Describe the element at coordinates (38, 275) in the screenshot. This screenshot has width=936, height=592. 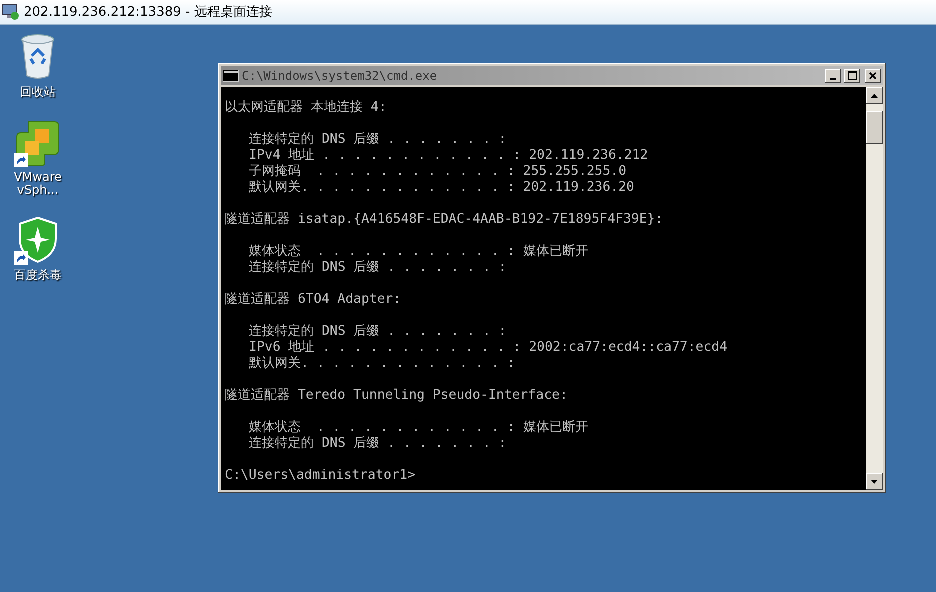
I see `desktop-icon-label: 百度杀毒` at that location.